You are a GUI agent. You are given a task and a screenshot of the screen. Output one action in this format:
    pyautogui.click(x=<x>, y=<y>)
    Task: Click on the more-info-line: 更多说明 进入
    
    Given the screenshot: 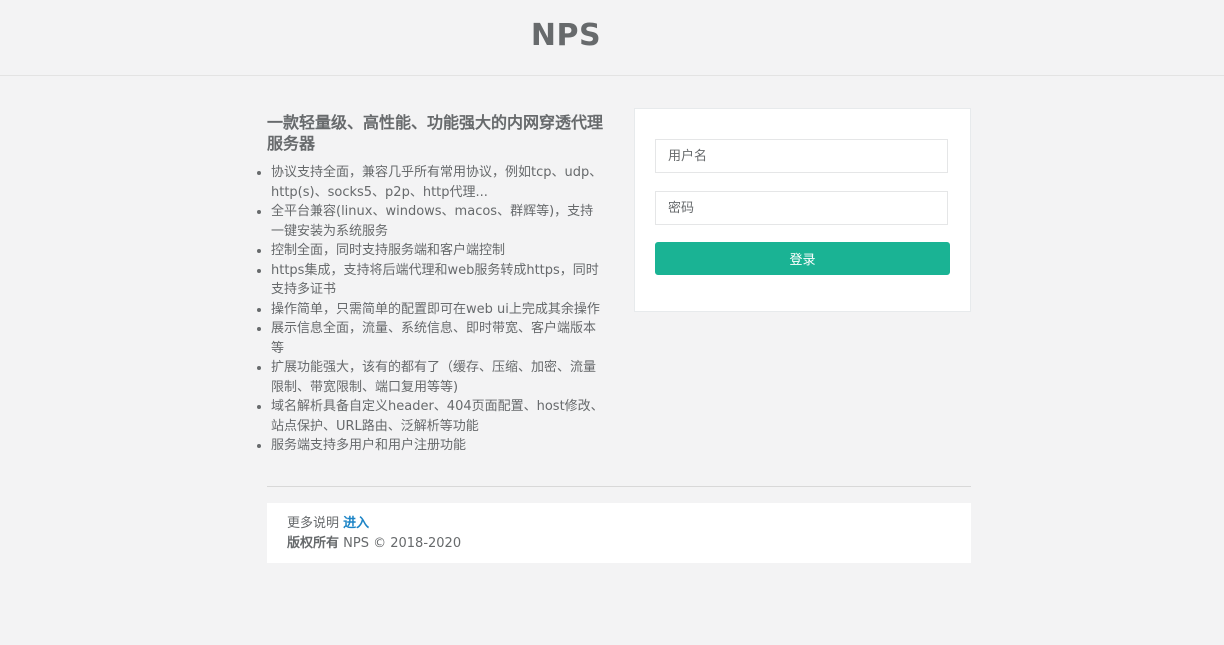 What is the action you would take?
    pyautogui.click(x=619, y=524)
    